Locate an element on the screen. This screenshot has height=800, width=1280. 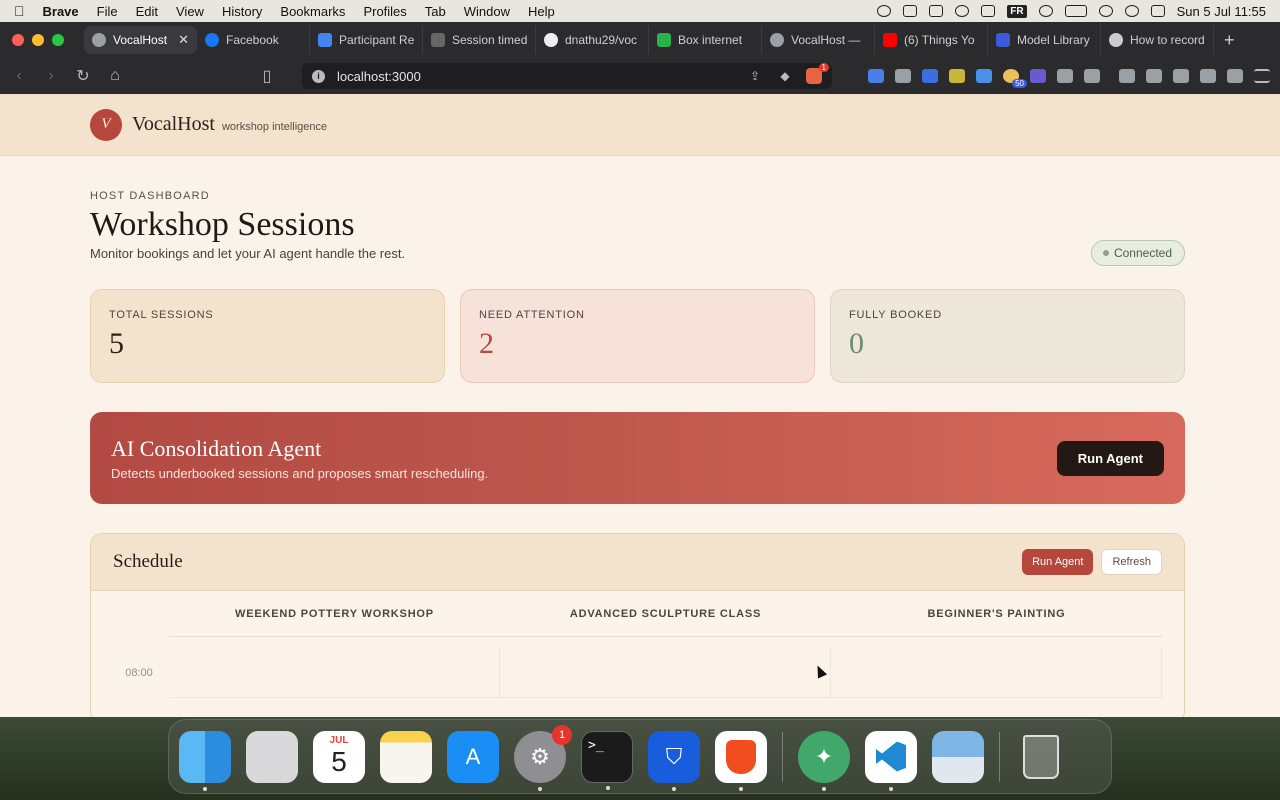
menu-window: Window is located at coordinates (487, 11).